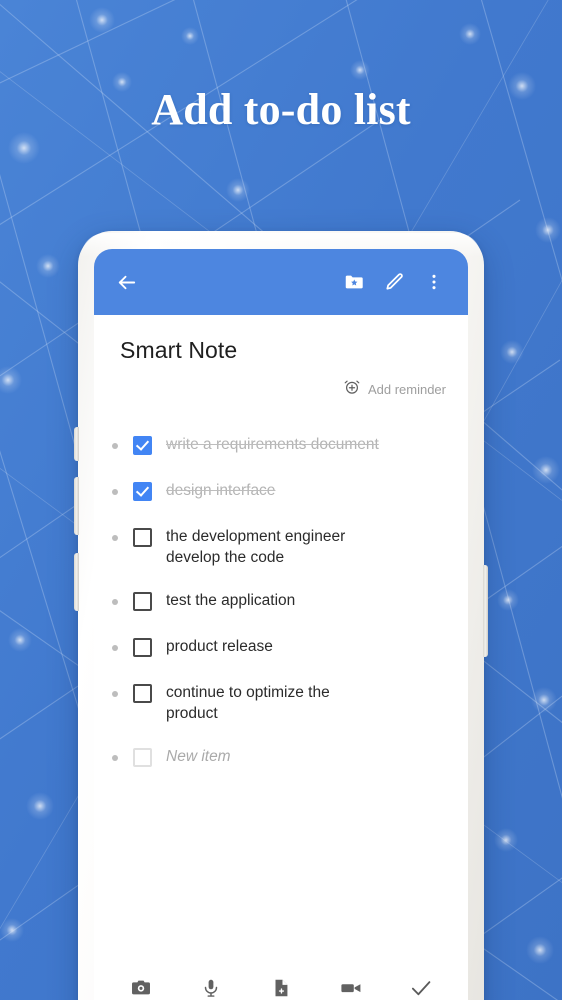 The width and height of the screenshot is (562, 1000). What do you see at coordinates (281, 382) in the screenshot?
I see `add-reminder-button: Add reminder` at bounding box center [281, 382].